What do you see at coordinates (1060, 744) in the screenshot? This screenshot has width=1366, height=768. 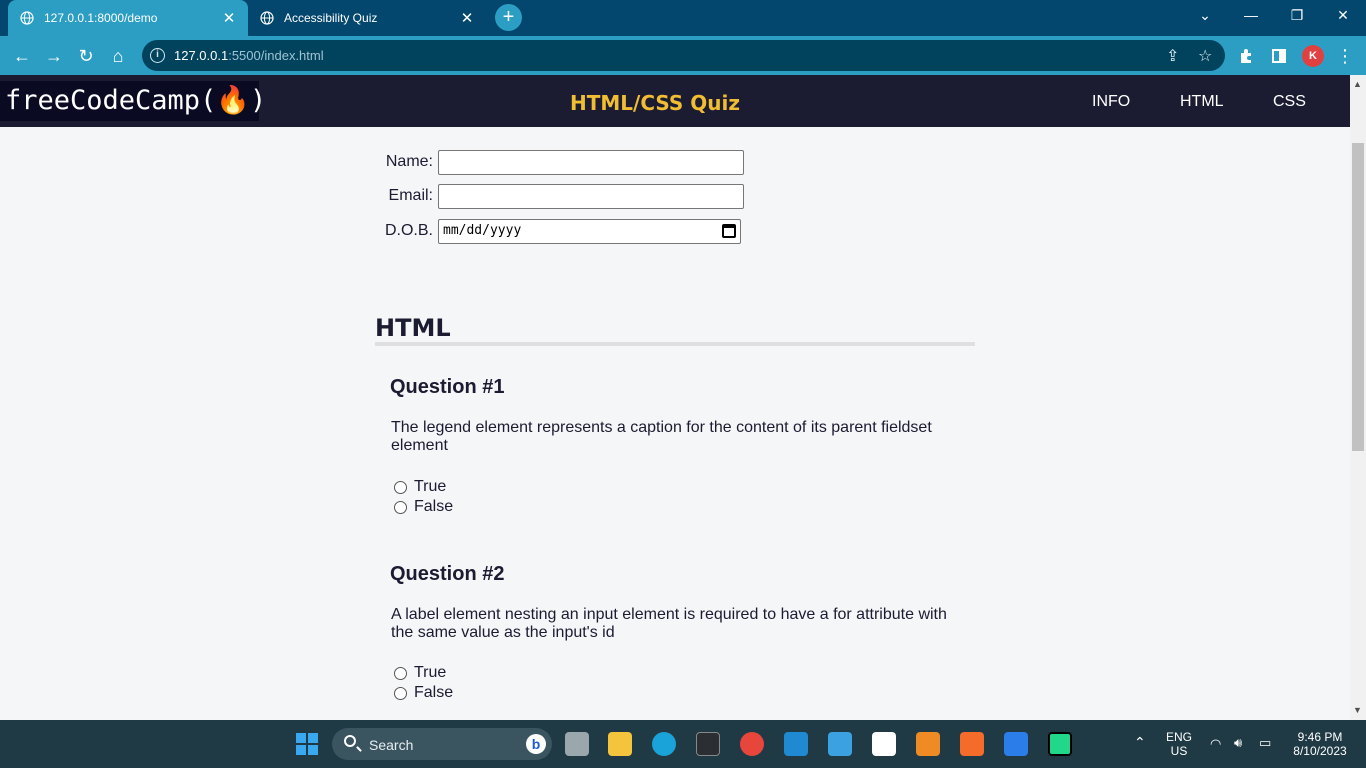 I see `pycharm-icon` at bounding box center [1060, 744].